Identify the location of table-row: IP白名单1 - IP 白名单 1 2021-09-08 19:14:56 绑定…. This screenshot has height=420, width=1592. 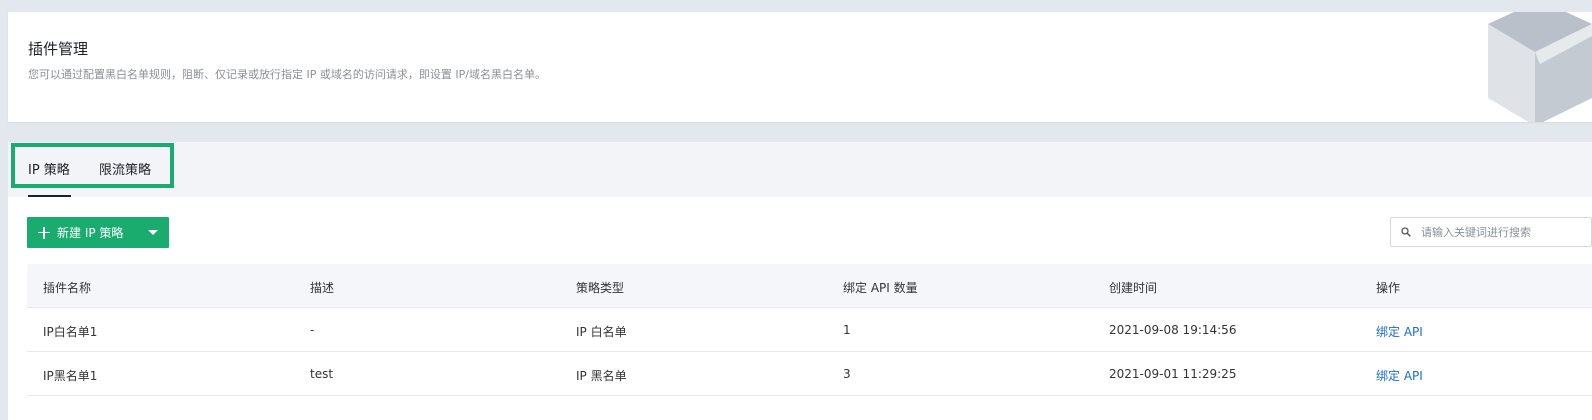
(809, 330).